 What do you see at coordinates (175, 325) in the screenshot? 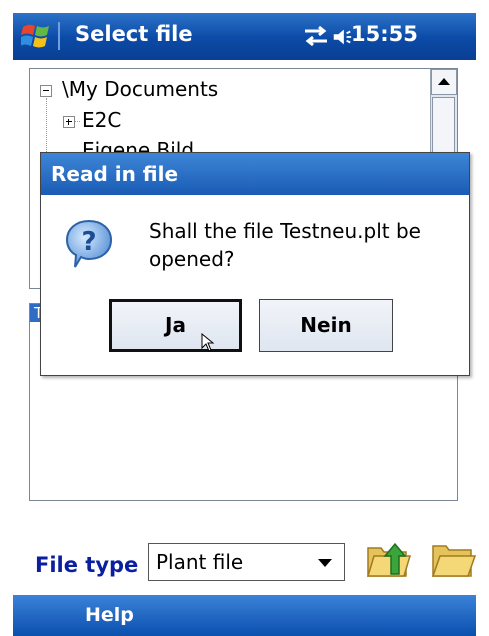
I see `ja-button: Ja` at bounding box center [175, 325].